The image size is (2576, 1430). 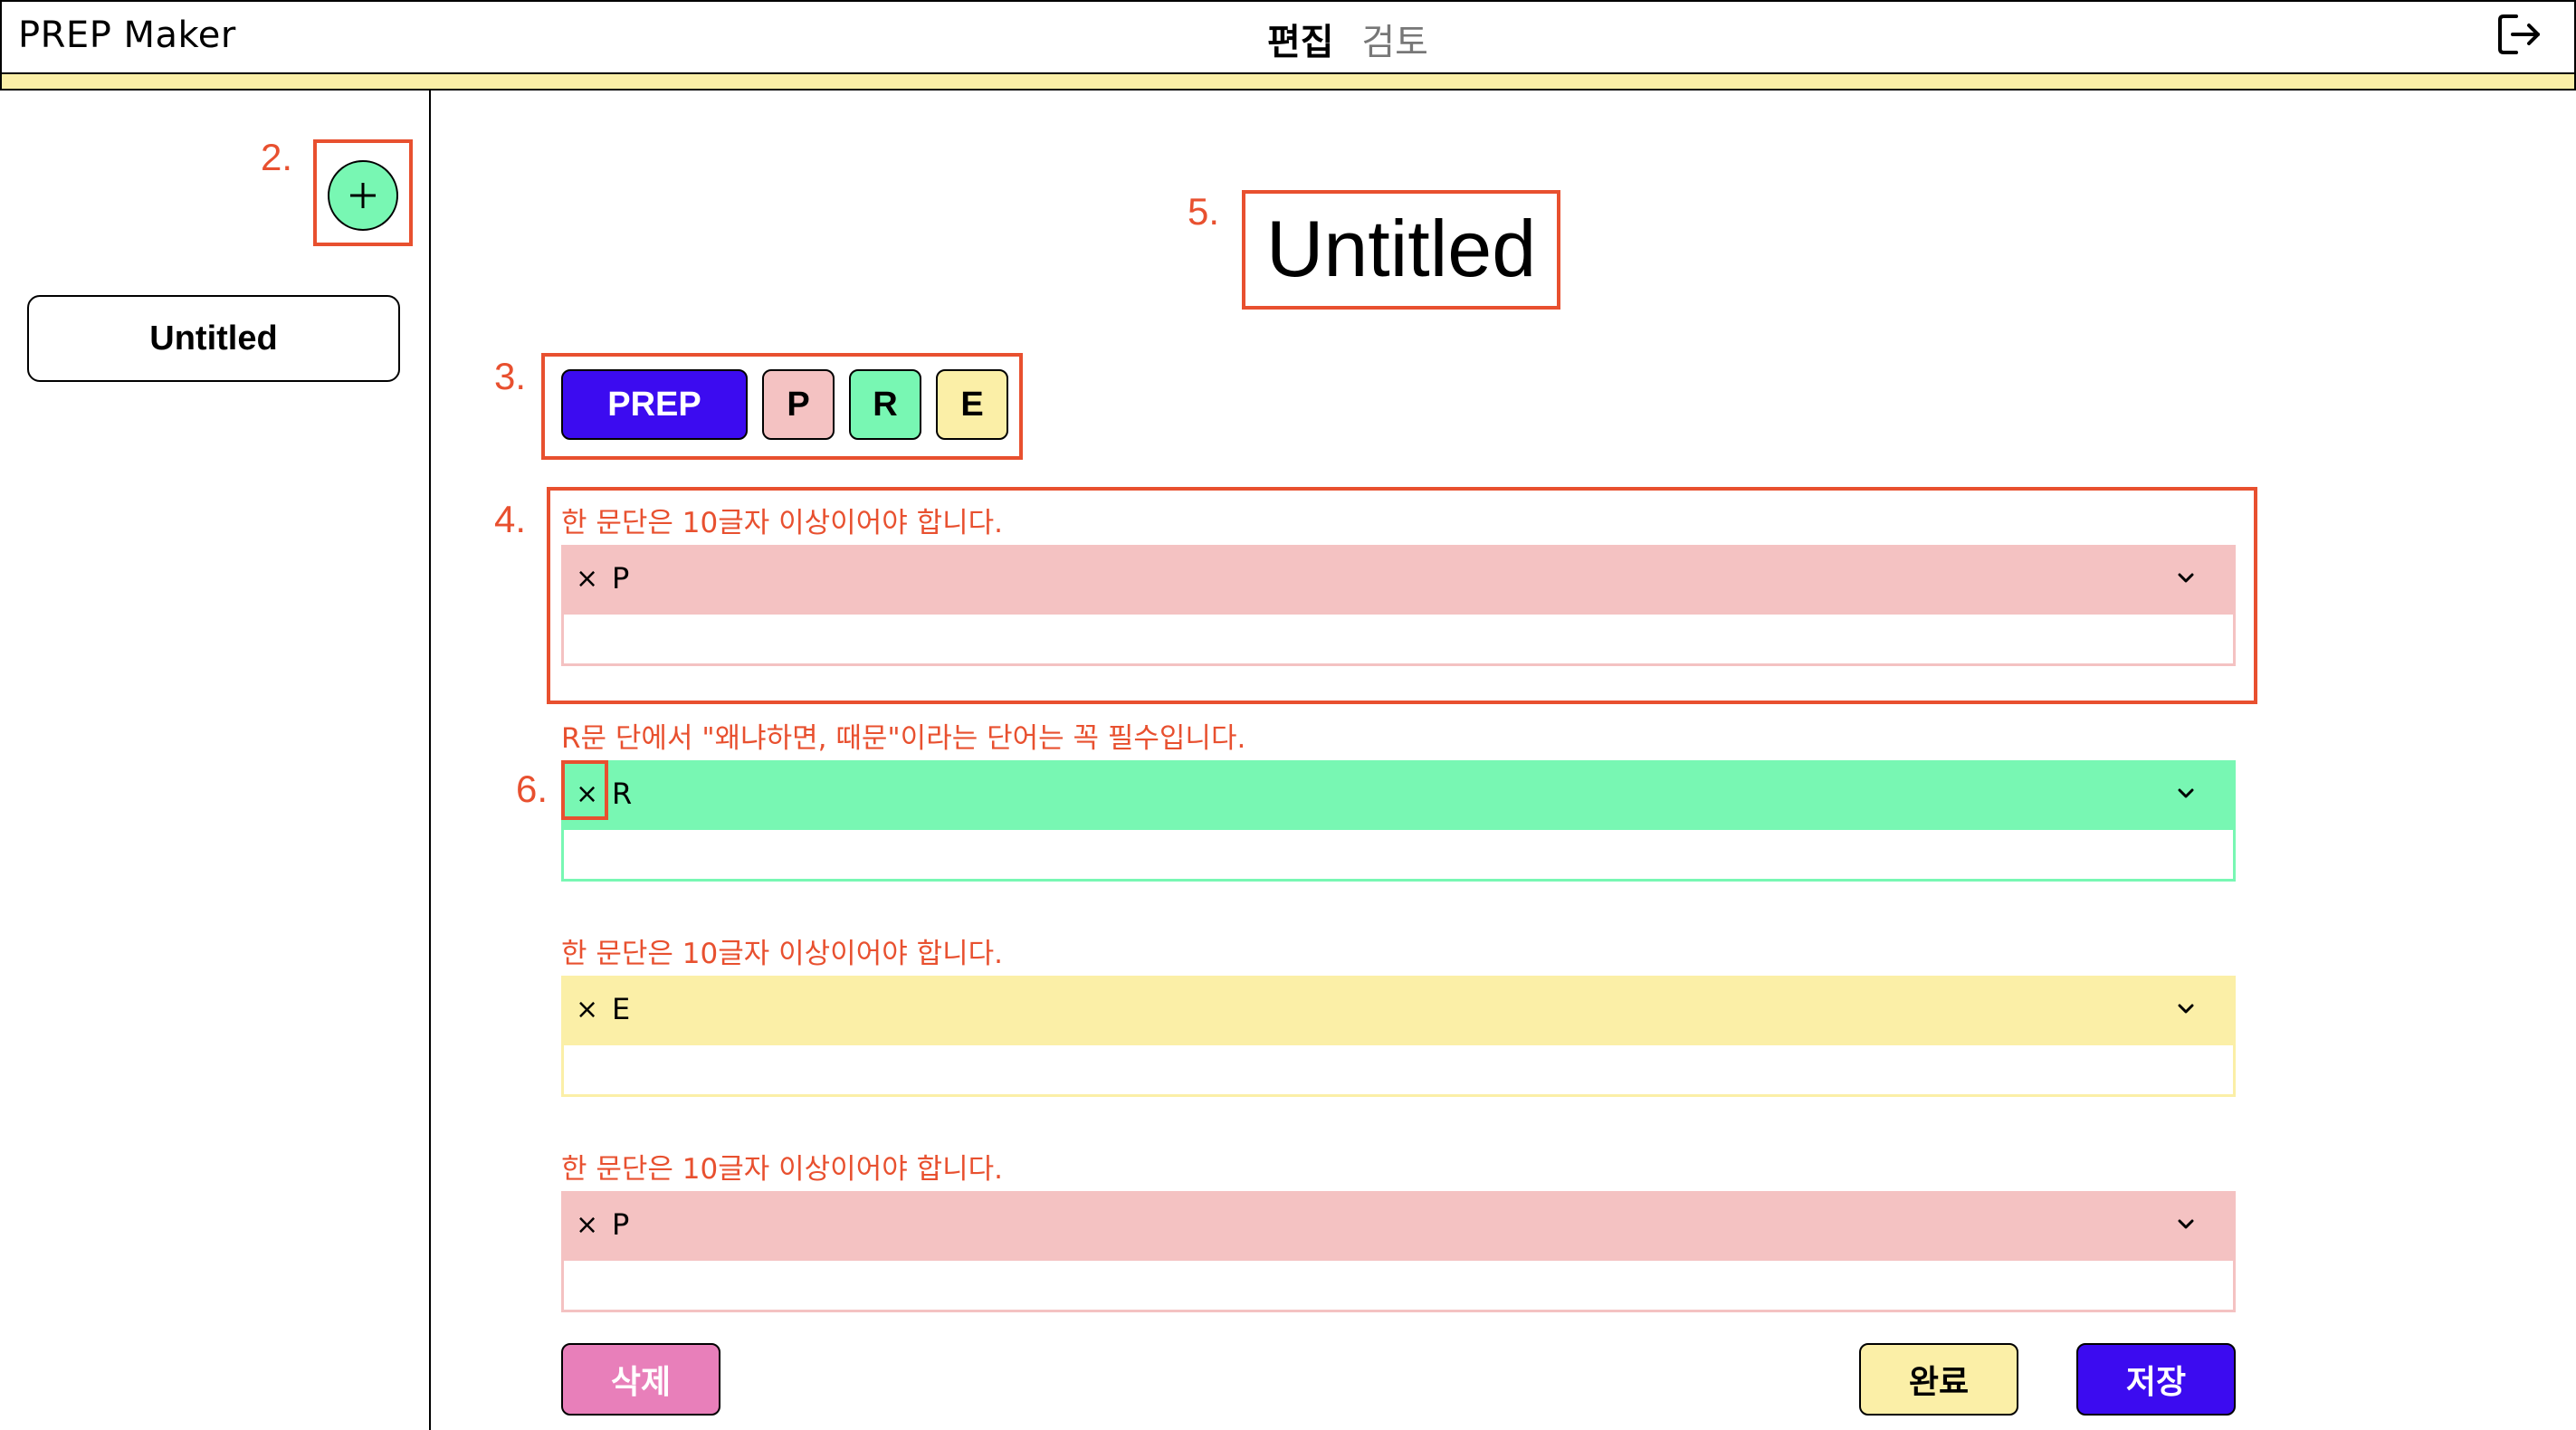 What do you see at coordinates (621, 1224) in the screenshot?
I see `paragraph-type-label: P` at bounding box center [621, 1224].